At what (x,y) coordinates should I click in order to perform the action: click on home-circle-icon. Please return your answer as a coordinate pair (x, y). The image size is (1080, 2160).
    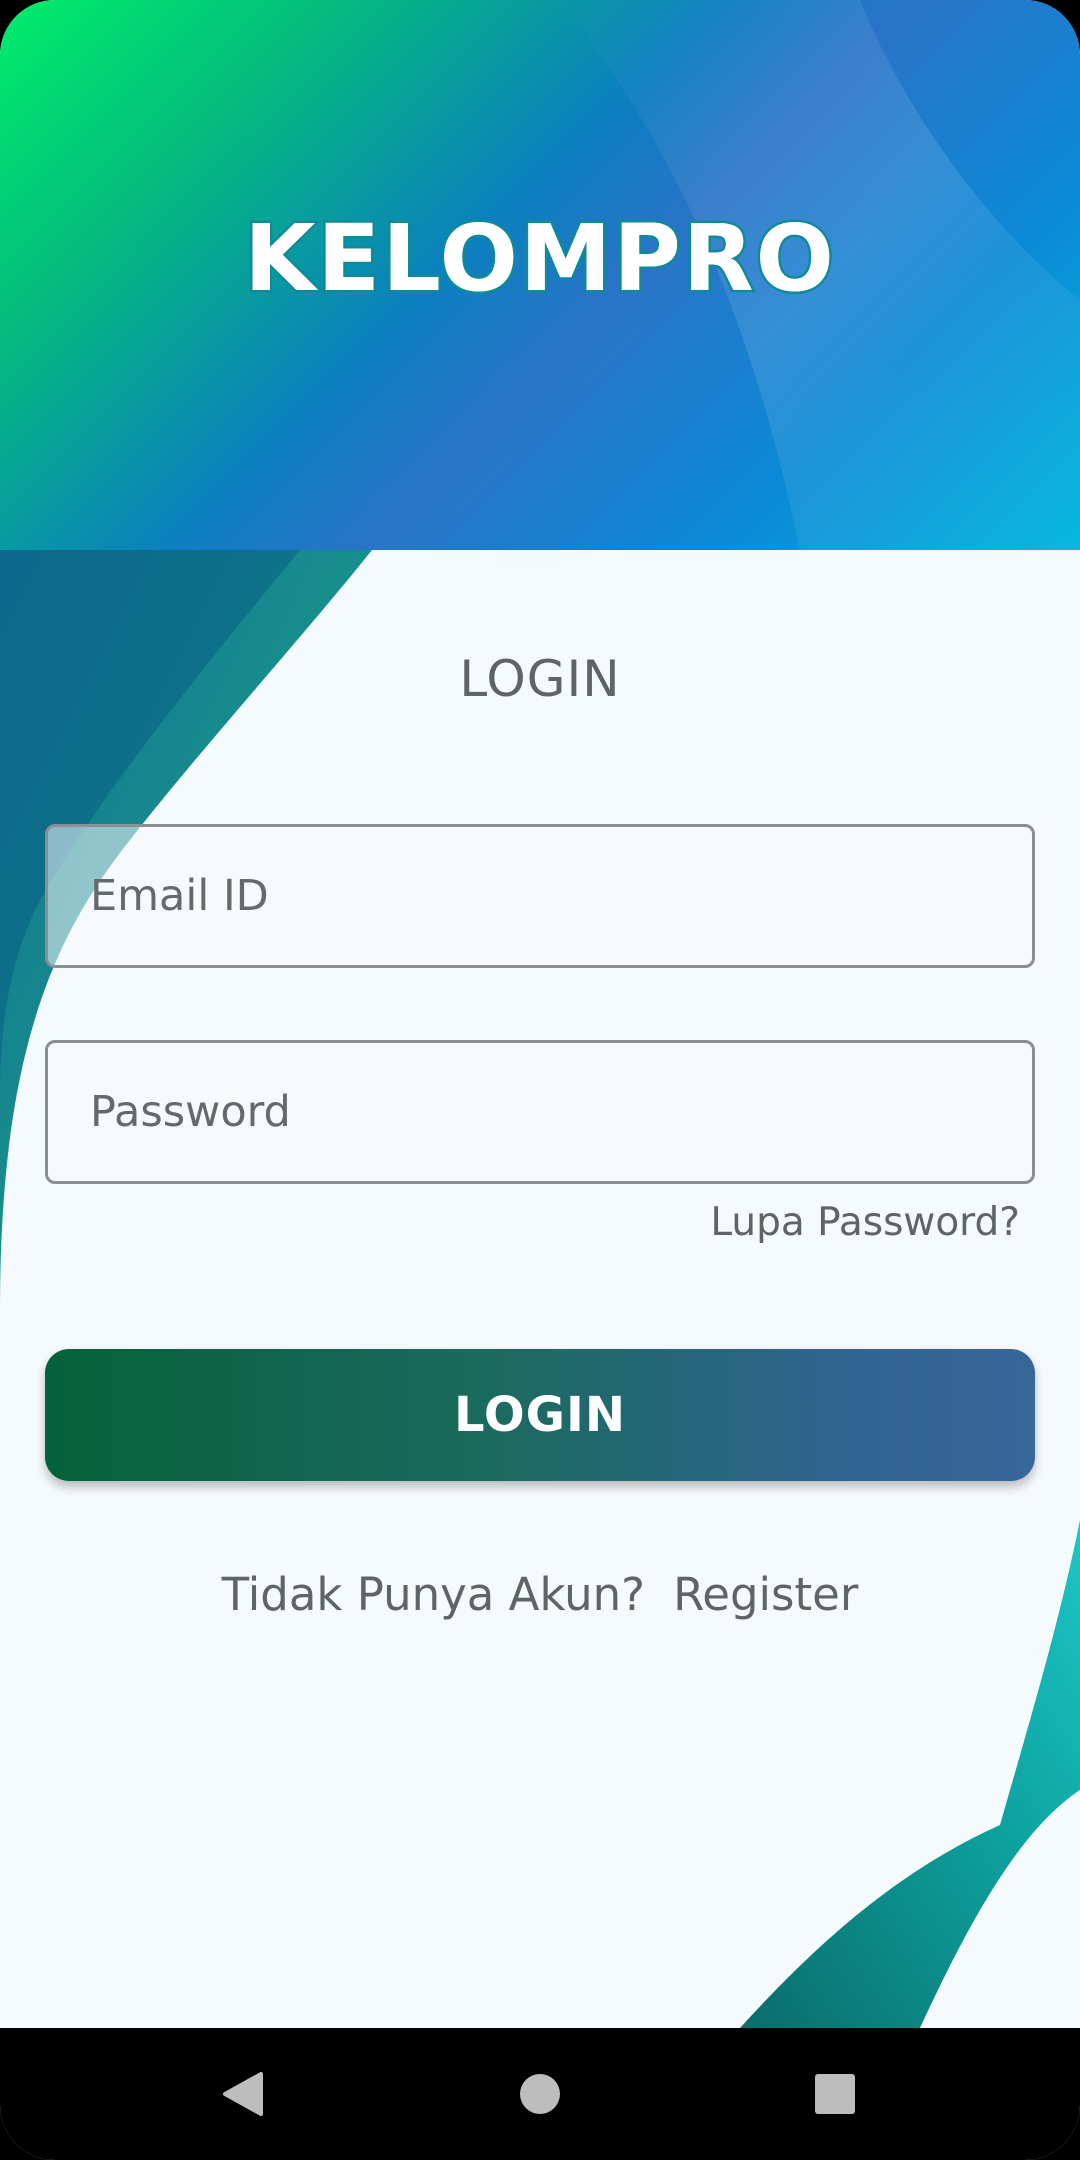
    Looking at the image, I should click on (540, 2094).